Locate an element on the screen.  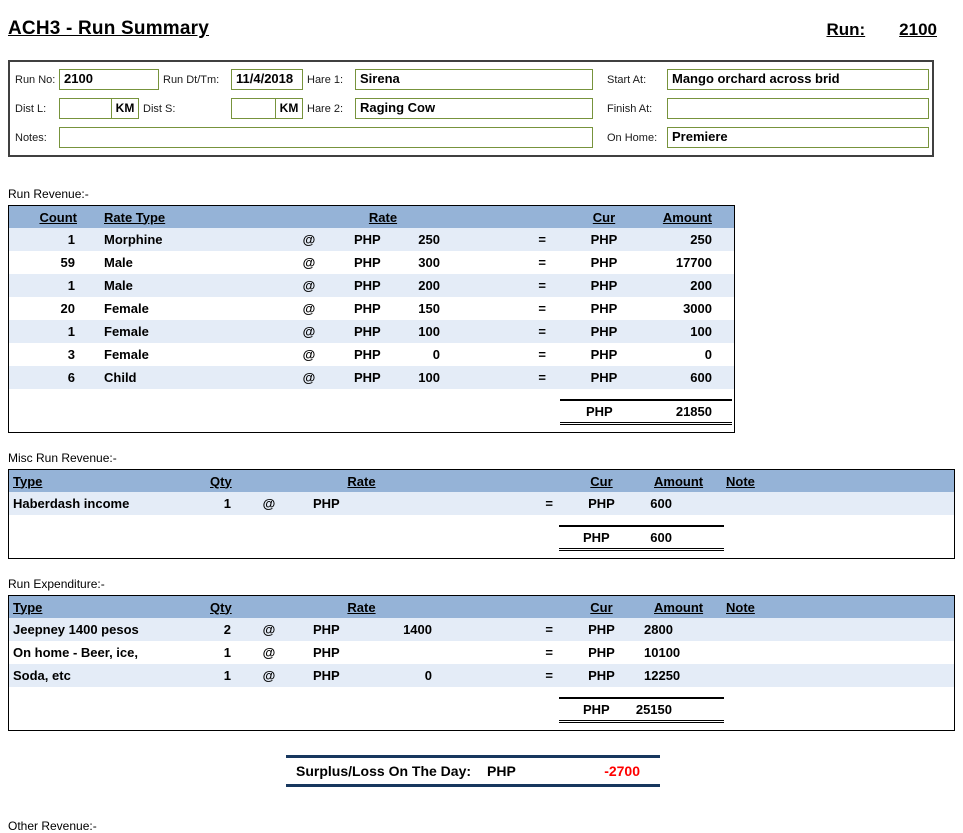
hare1-field: Sirena is located at coordinates (474, 79).